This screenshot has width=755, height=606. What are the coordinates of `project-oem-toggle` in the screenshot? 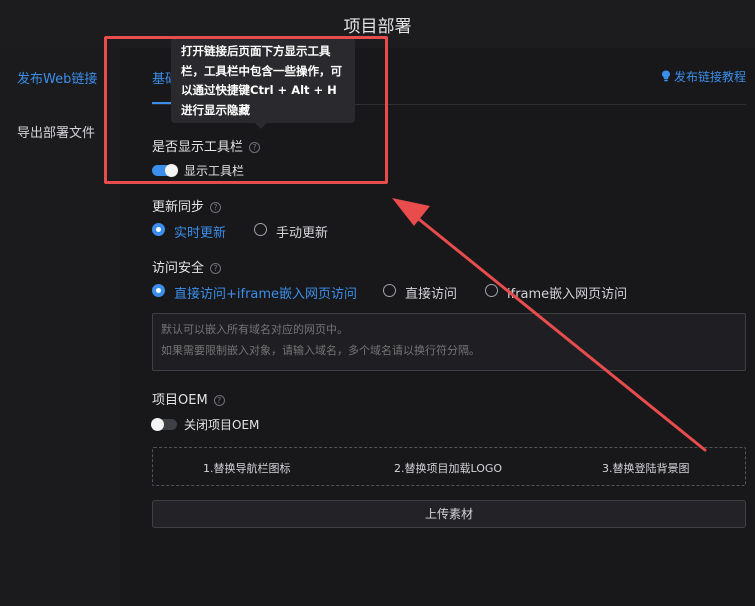 It's located at (164, 424).